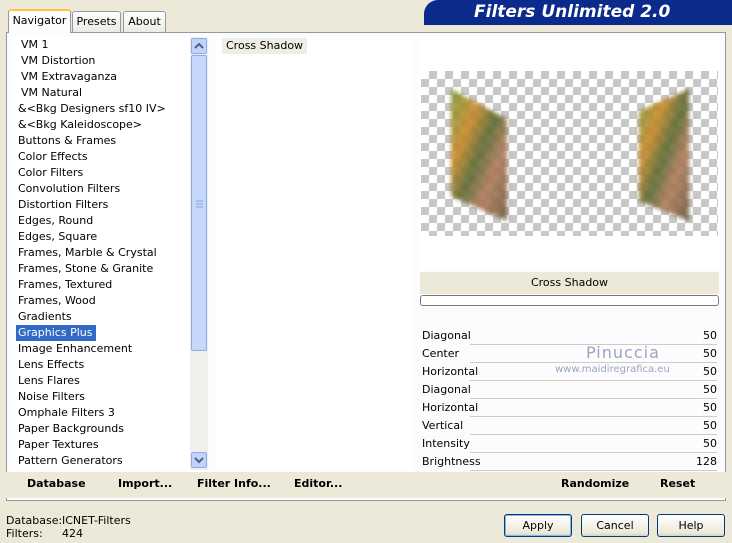  What do you see at coordinates (100, 141) in the screenshot?
I see `filter-list-item: Buttons & Frames` at bounding box center [100, 141].